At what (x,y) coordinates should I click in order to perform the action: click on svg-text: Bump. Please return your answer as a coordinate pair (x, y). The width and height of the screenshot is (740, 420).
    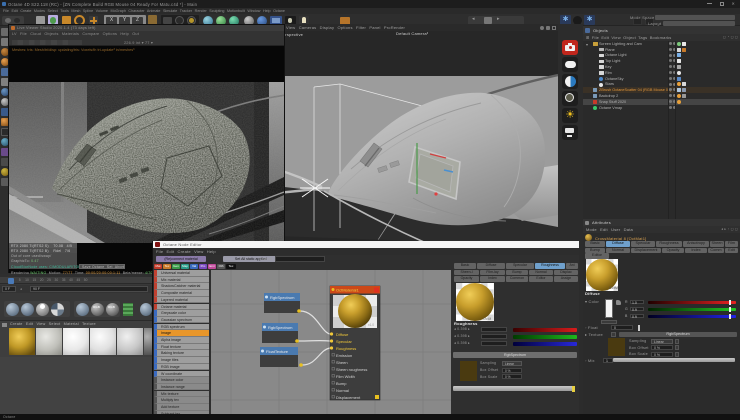
    Looking at the image, I should click on (341, 383).